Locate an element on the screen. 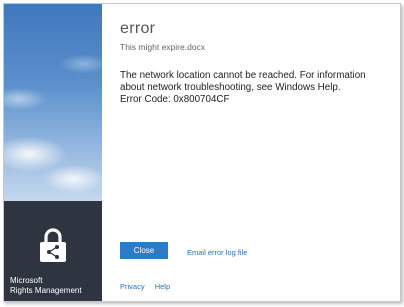 The height and width of the screenshot is (307, 404). help-link: Help is located at coordinates (162, 286).